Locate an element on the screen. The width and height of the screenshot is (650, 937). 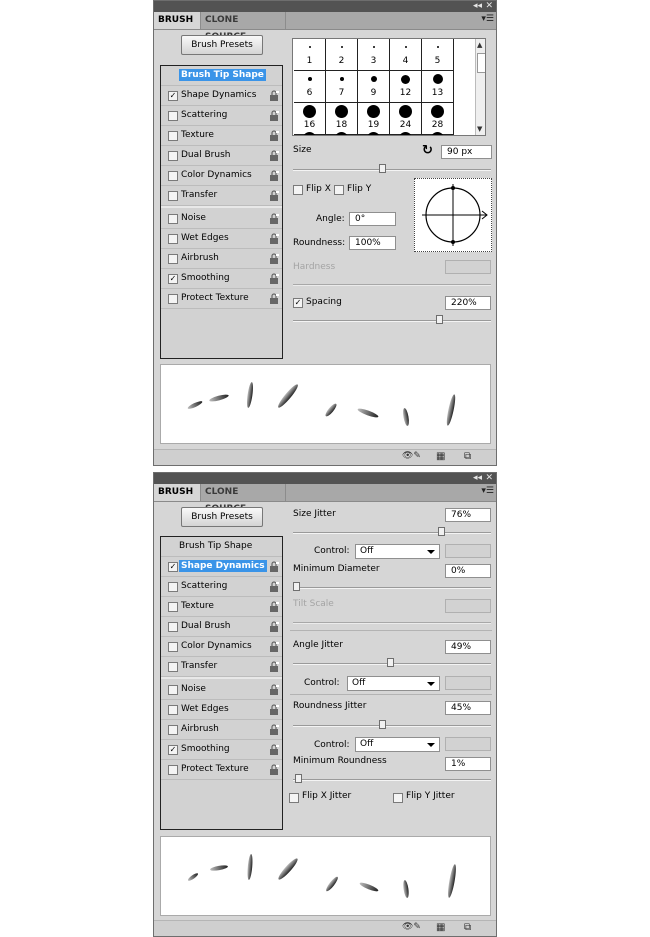
size-jitter-slider-thumb is located at coordinates (442, 531).